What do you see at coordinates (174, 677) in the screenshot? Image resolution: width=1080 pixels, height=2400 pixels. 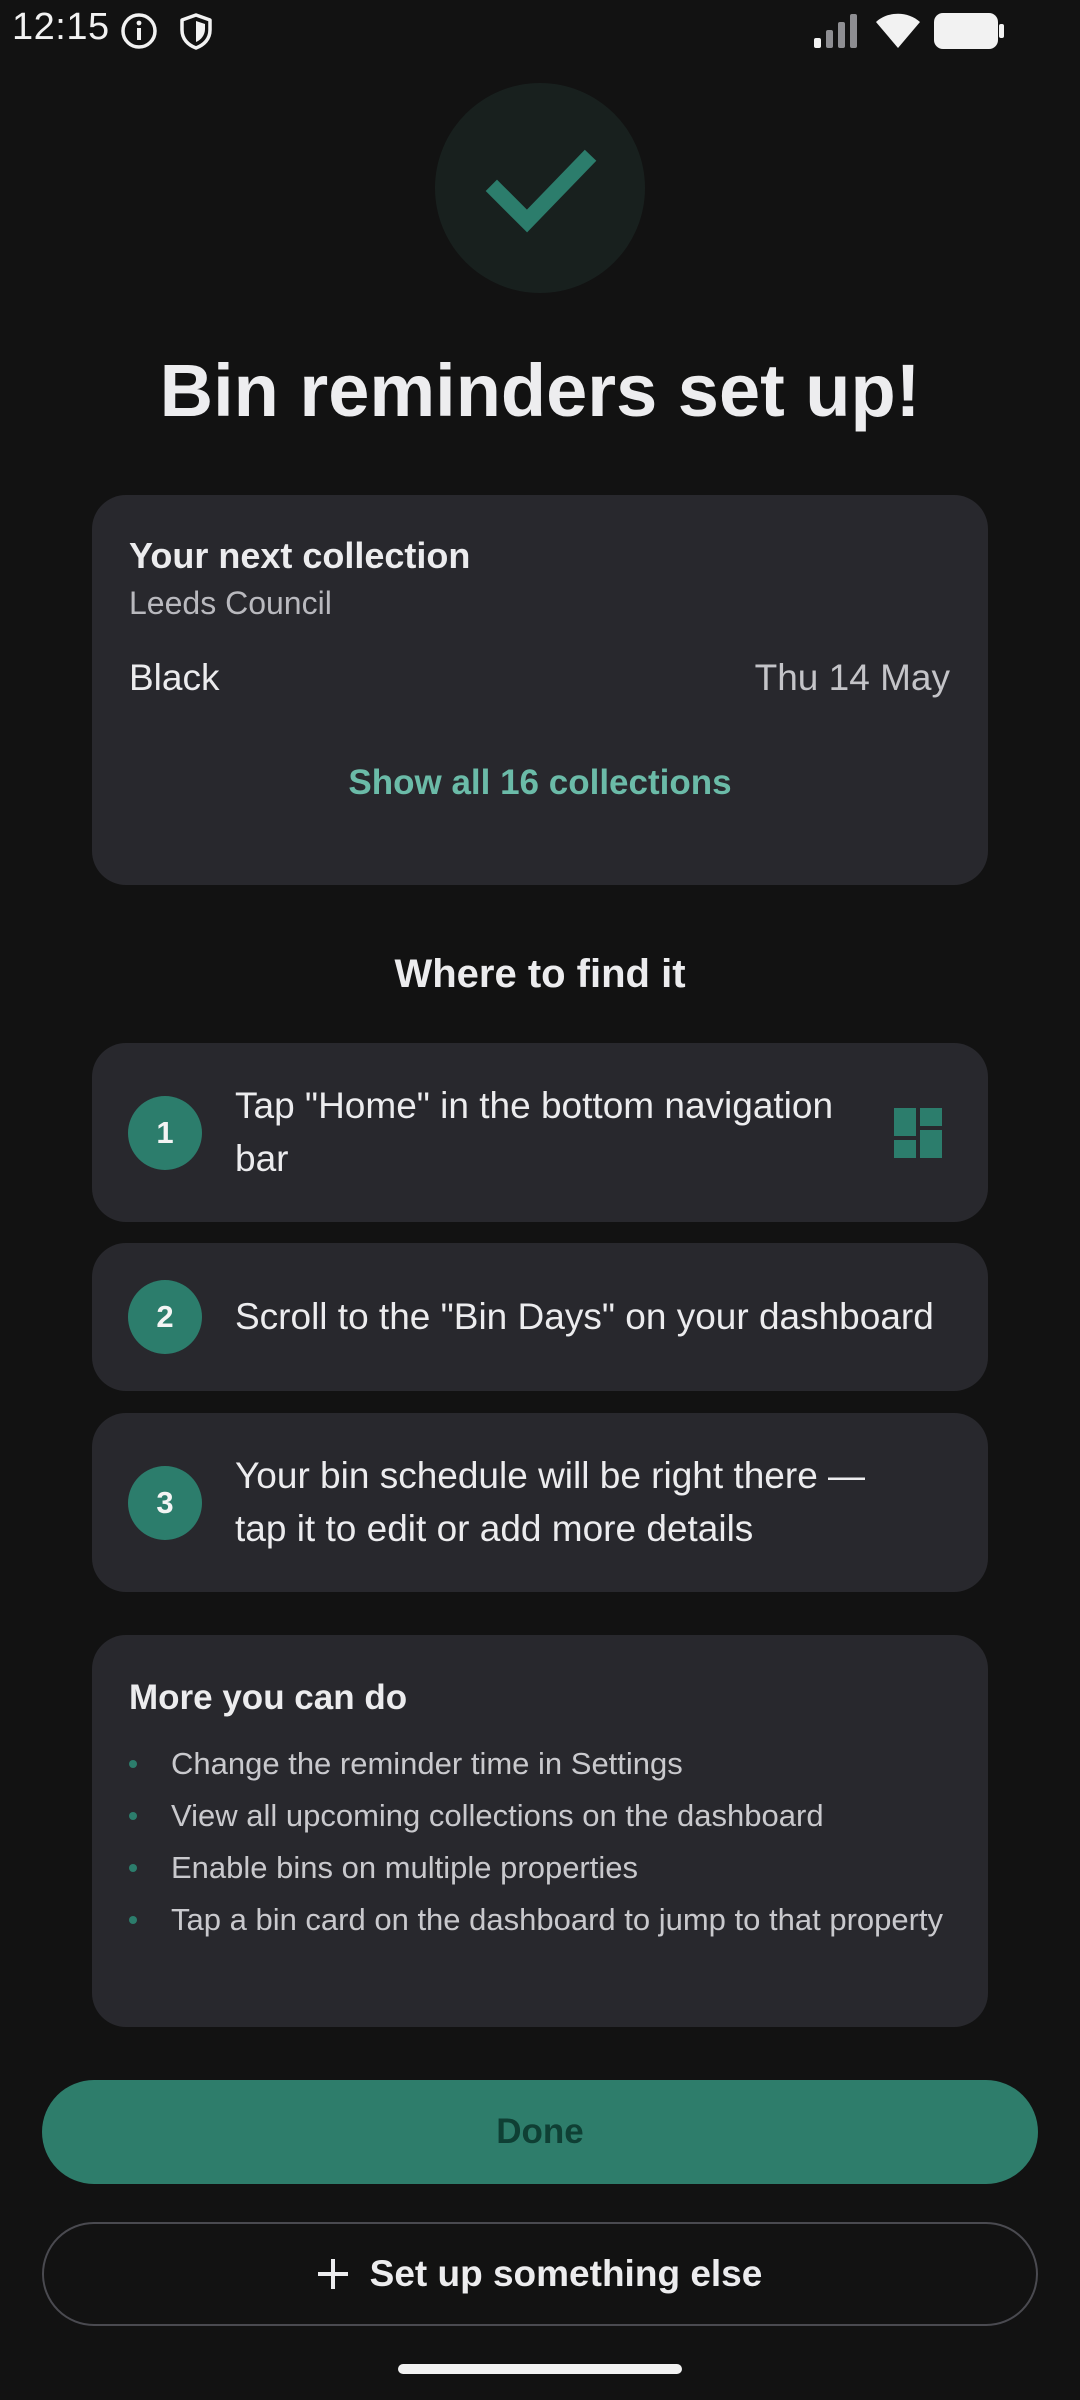 I see `bin-type: Black` at bounding box center [174, 677].